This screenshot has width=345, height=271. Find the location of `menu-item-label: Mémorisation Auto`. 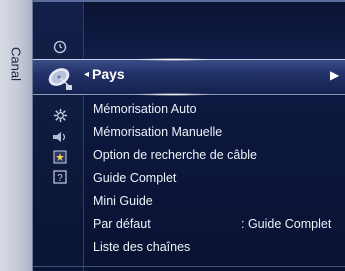

menu-item-label: Mémorisation Auto is located at coordinates (145, 109).